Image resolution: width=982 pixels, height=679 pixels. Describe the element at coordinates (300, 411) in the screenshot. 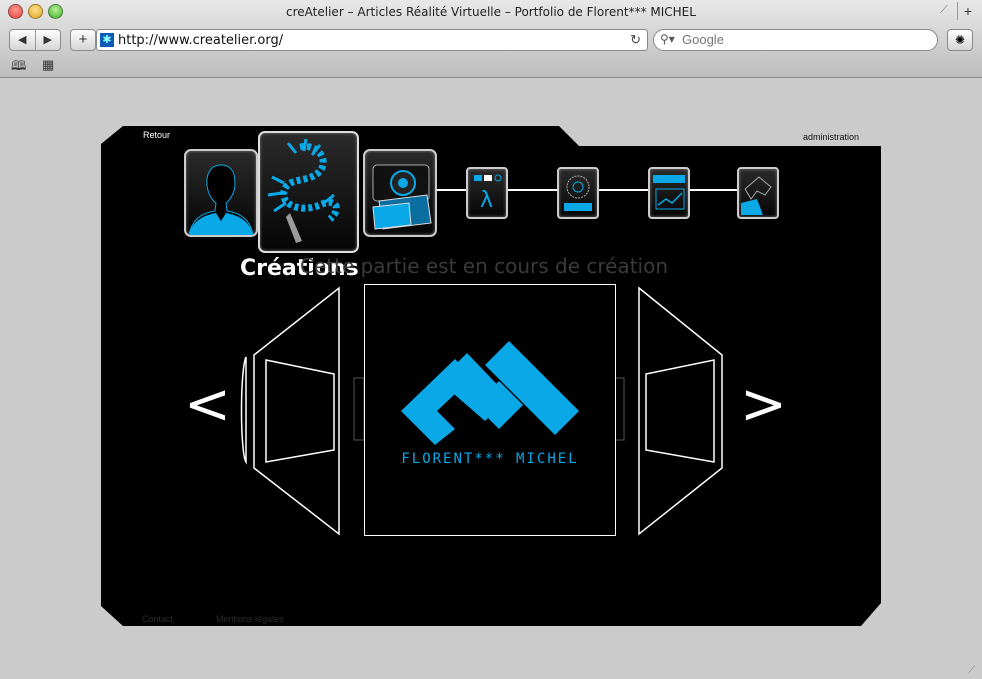

I see `carousel-left-inner-frame` at that location.